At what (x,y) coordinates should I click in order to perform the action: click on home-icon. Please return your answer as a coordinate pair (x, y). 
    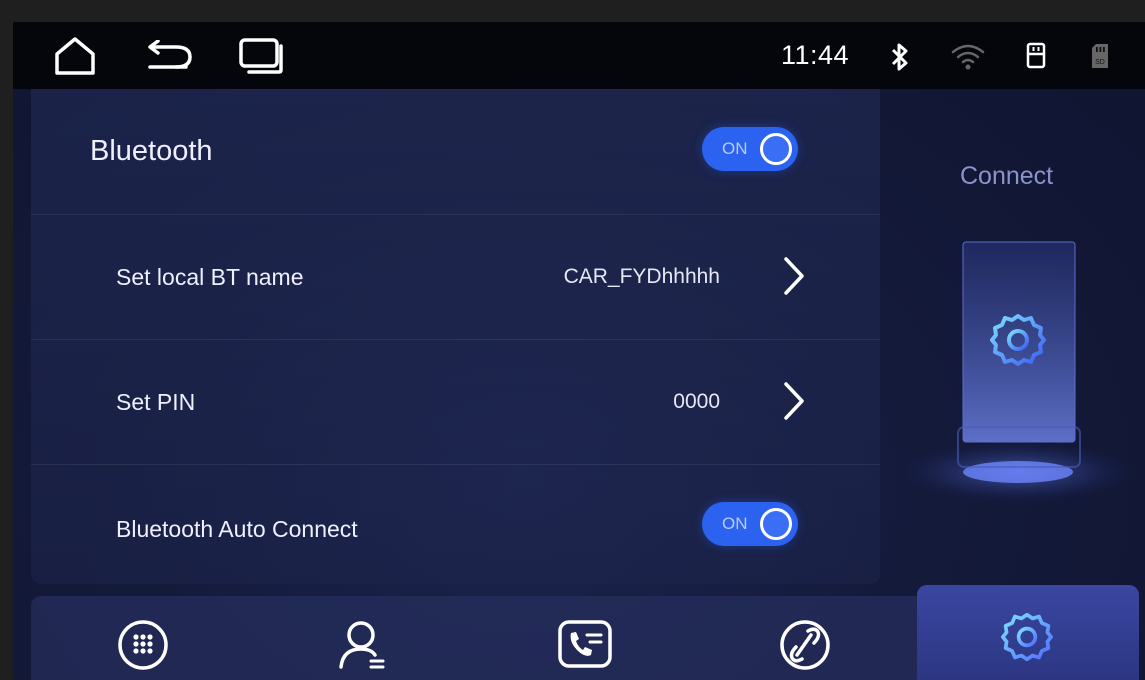
    Looking at the image, I should click on (75, 56).